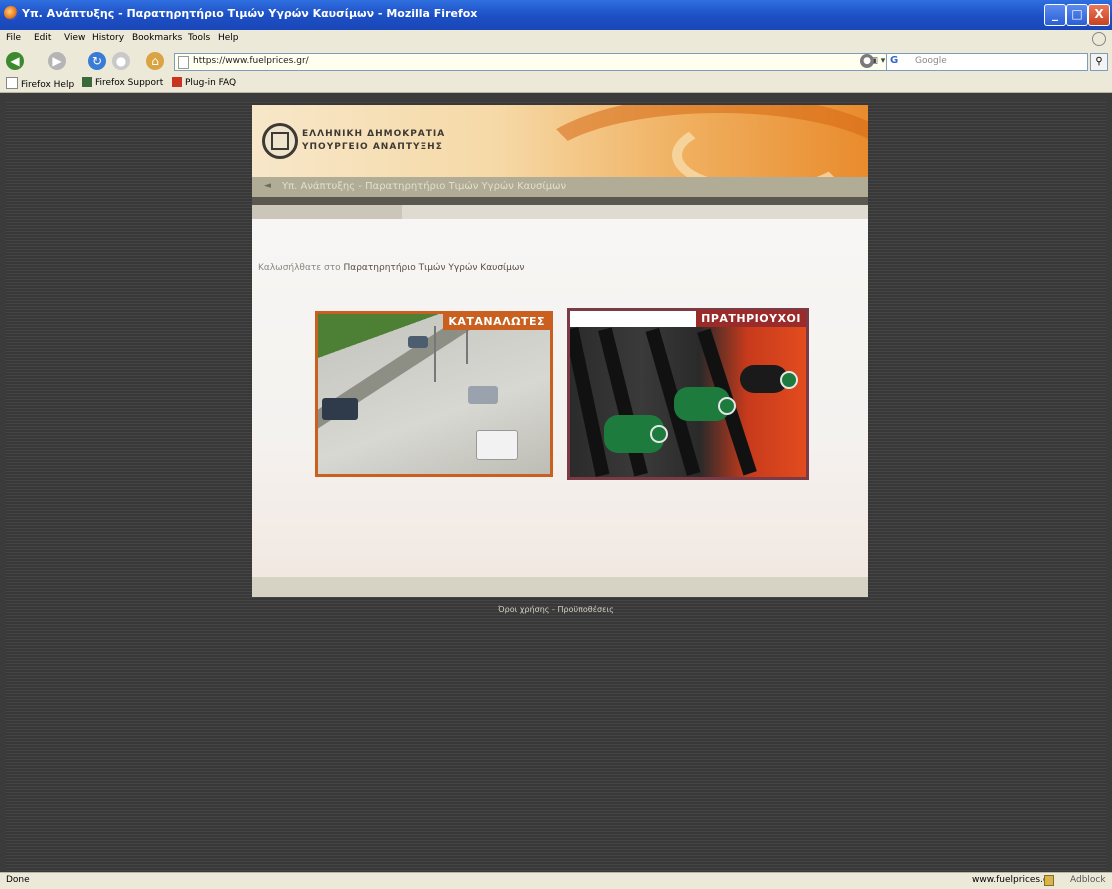 This screenshot has height=889, width=1112. What do you see at coordinates (199, 38) in the screenshot?
I see `menu-tools: Tools` at bounding box center [199, 38].